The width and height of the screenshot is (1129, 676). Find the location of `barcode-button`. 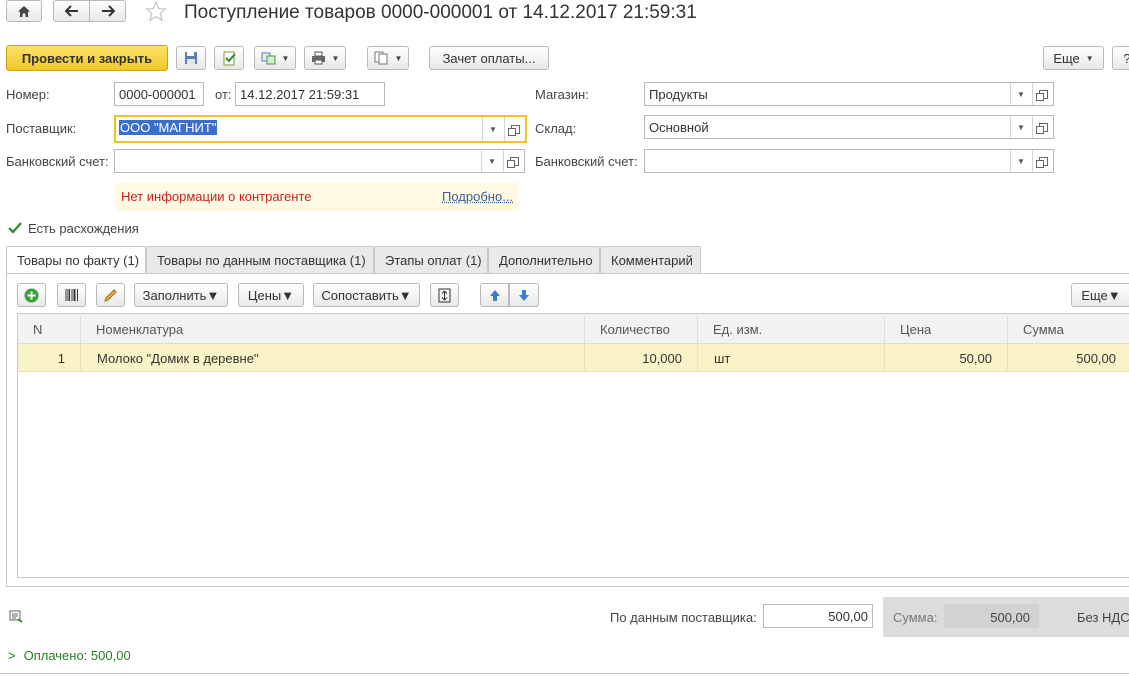

barcode-button is located at coordinates (71, 295).